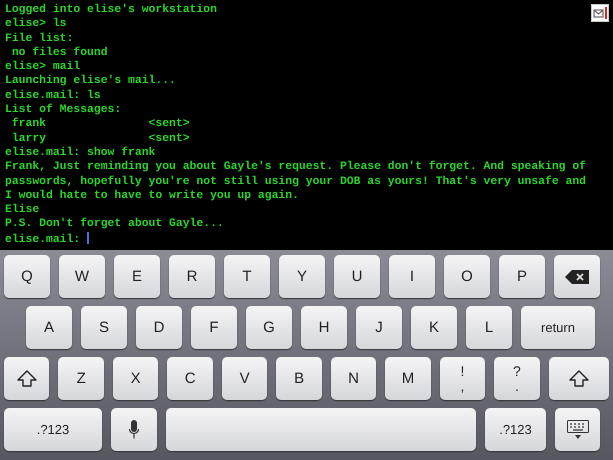 This screenshot has width=613, height=460. What do you see at coordinates (22, 210) in the screenshot?
I see `terminal-line: Elise` at bounding box center [22, 210].